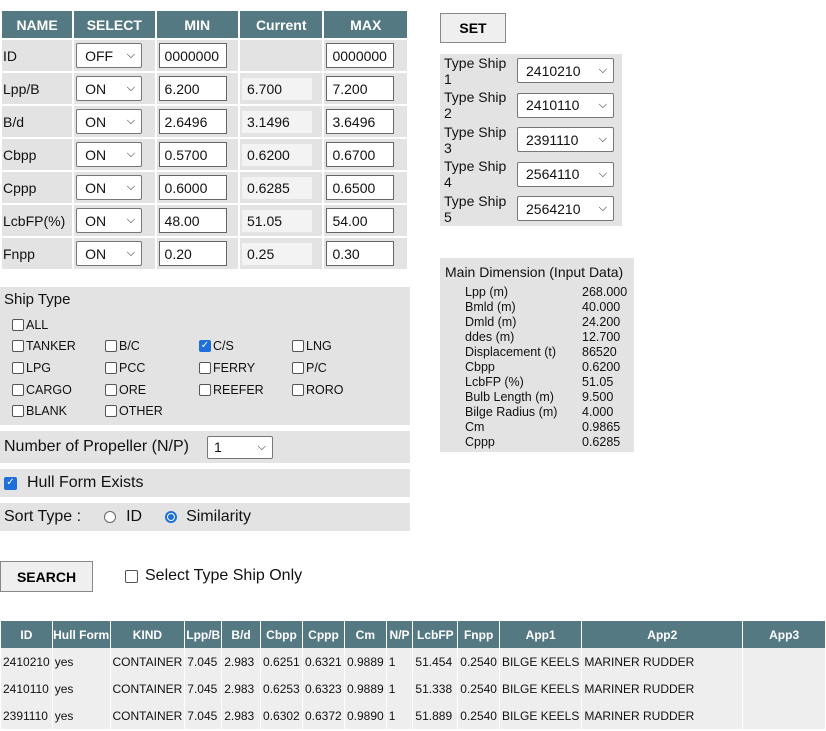  What do you see at coordinates (81, 634) in the screenshot?
I see `results-header: Hull Form` at bounding box center [81, 634].